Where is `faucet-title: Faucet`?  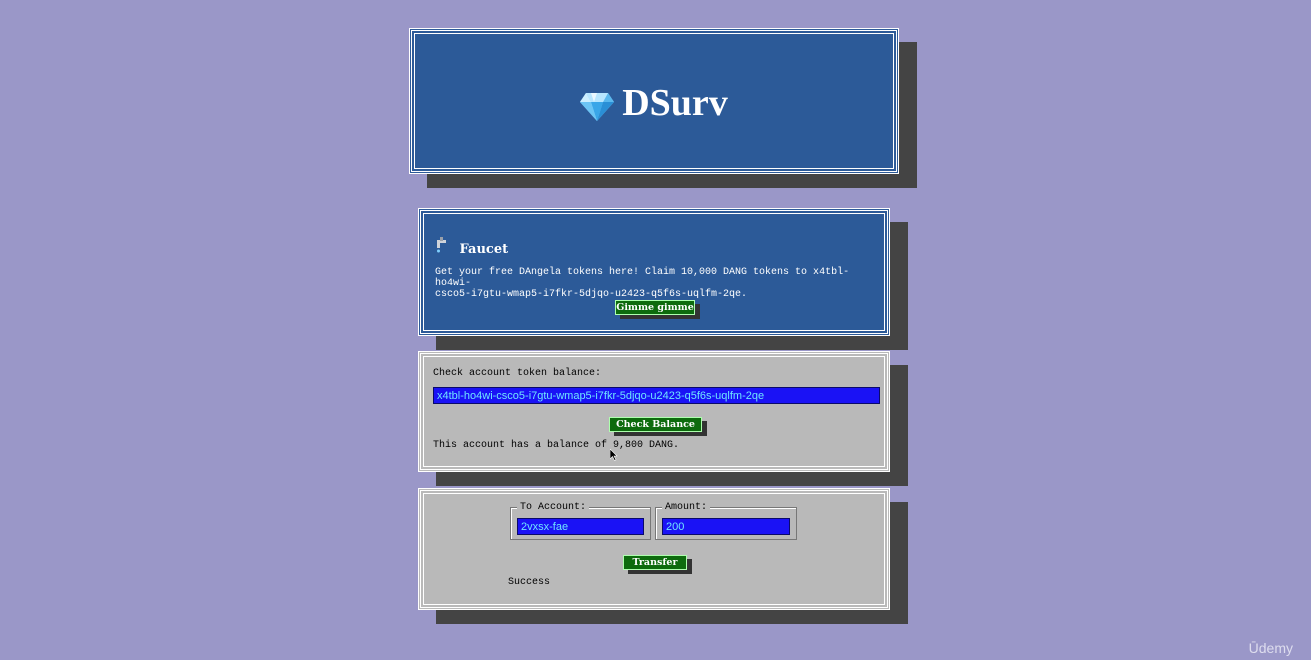 faucet-title: Faucet is located at coordinates (484, 249).